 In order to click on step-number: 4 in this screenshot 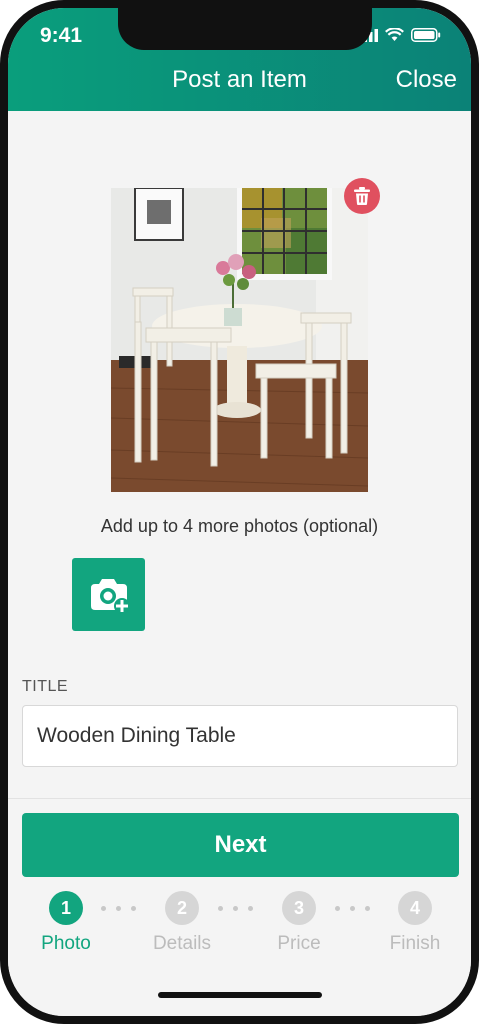, I will do `click(415, 908)`.